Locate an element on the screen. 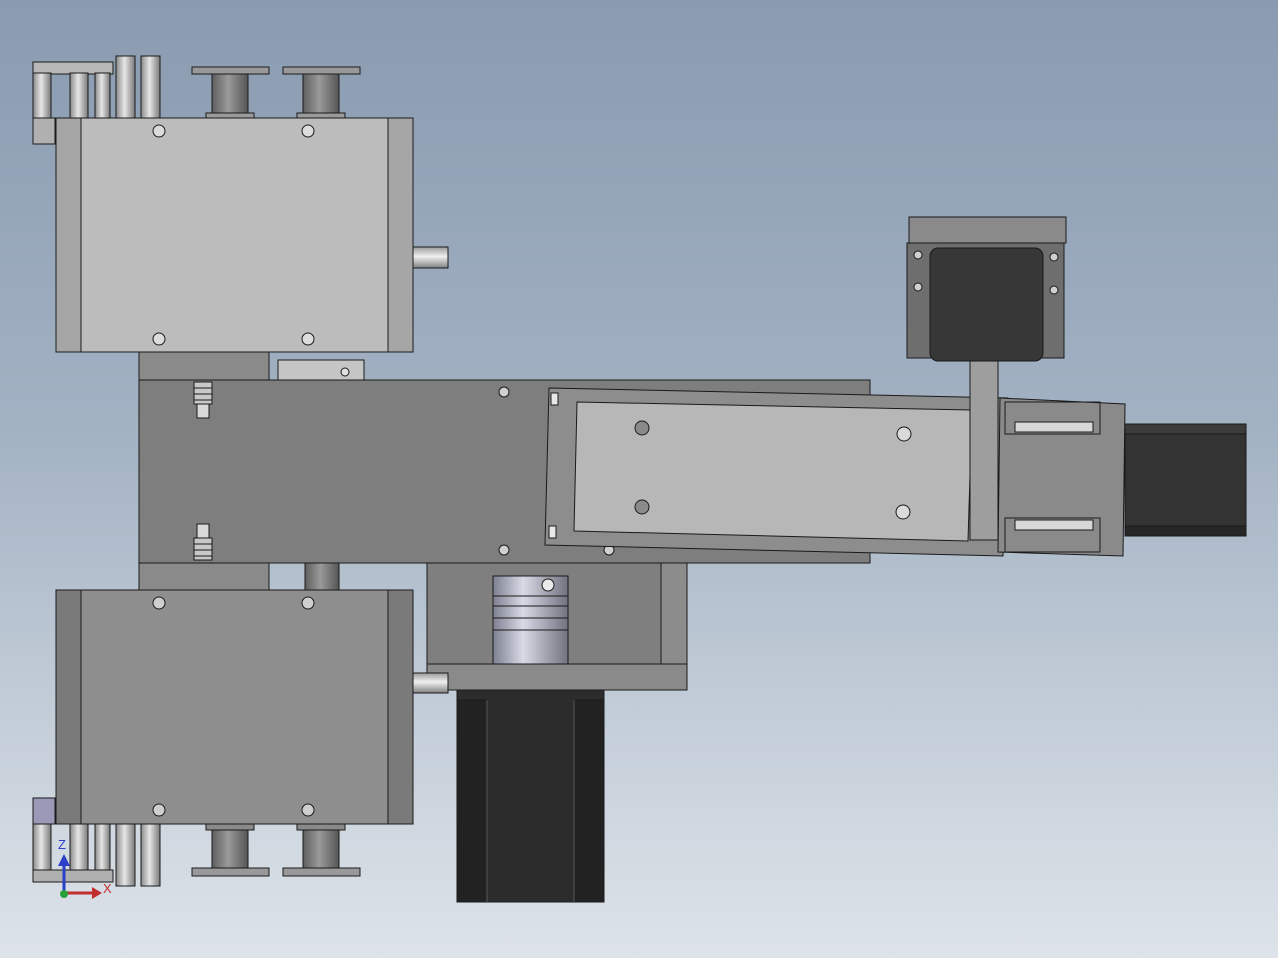 This screenshot has height=958, width=1278. linear-module is located at coordinates (895, 472).